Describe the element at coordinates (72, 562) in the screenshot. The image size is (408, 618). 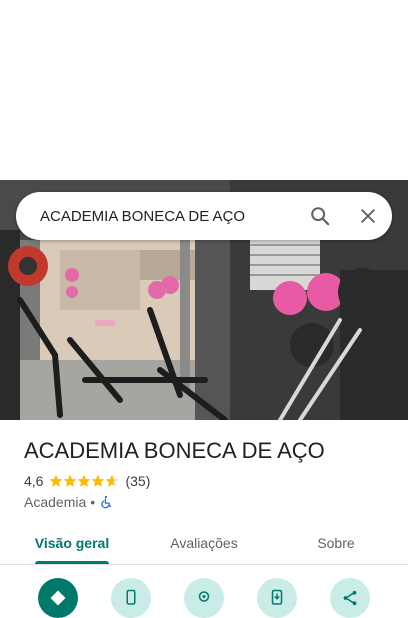
I see `active-tab-indicator` at that location.